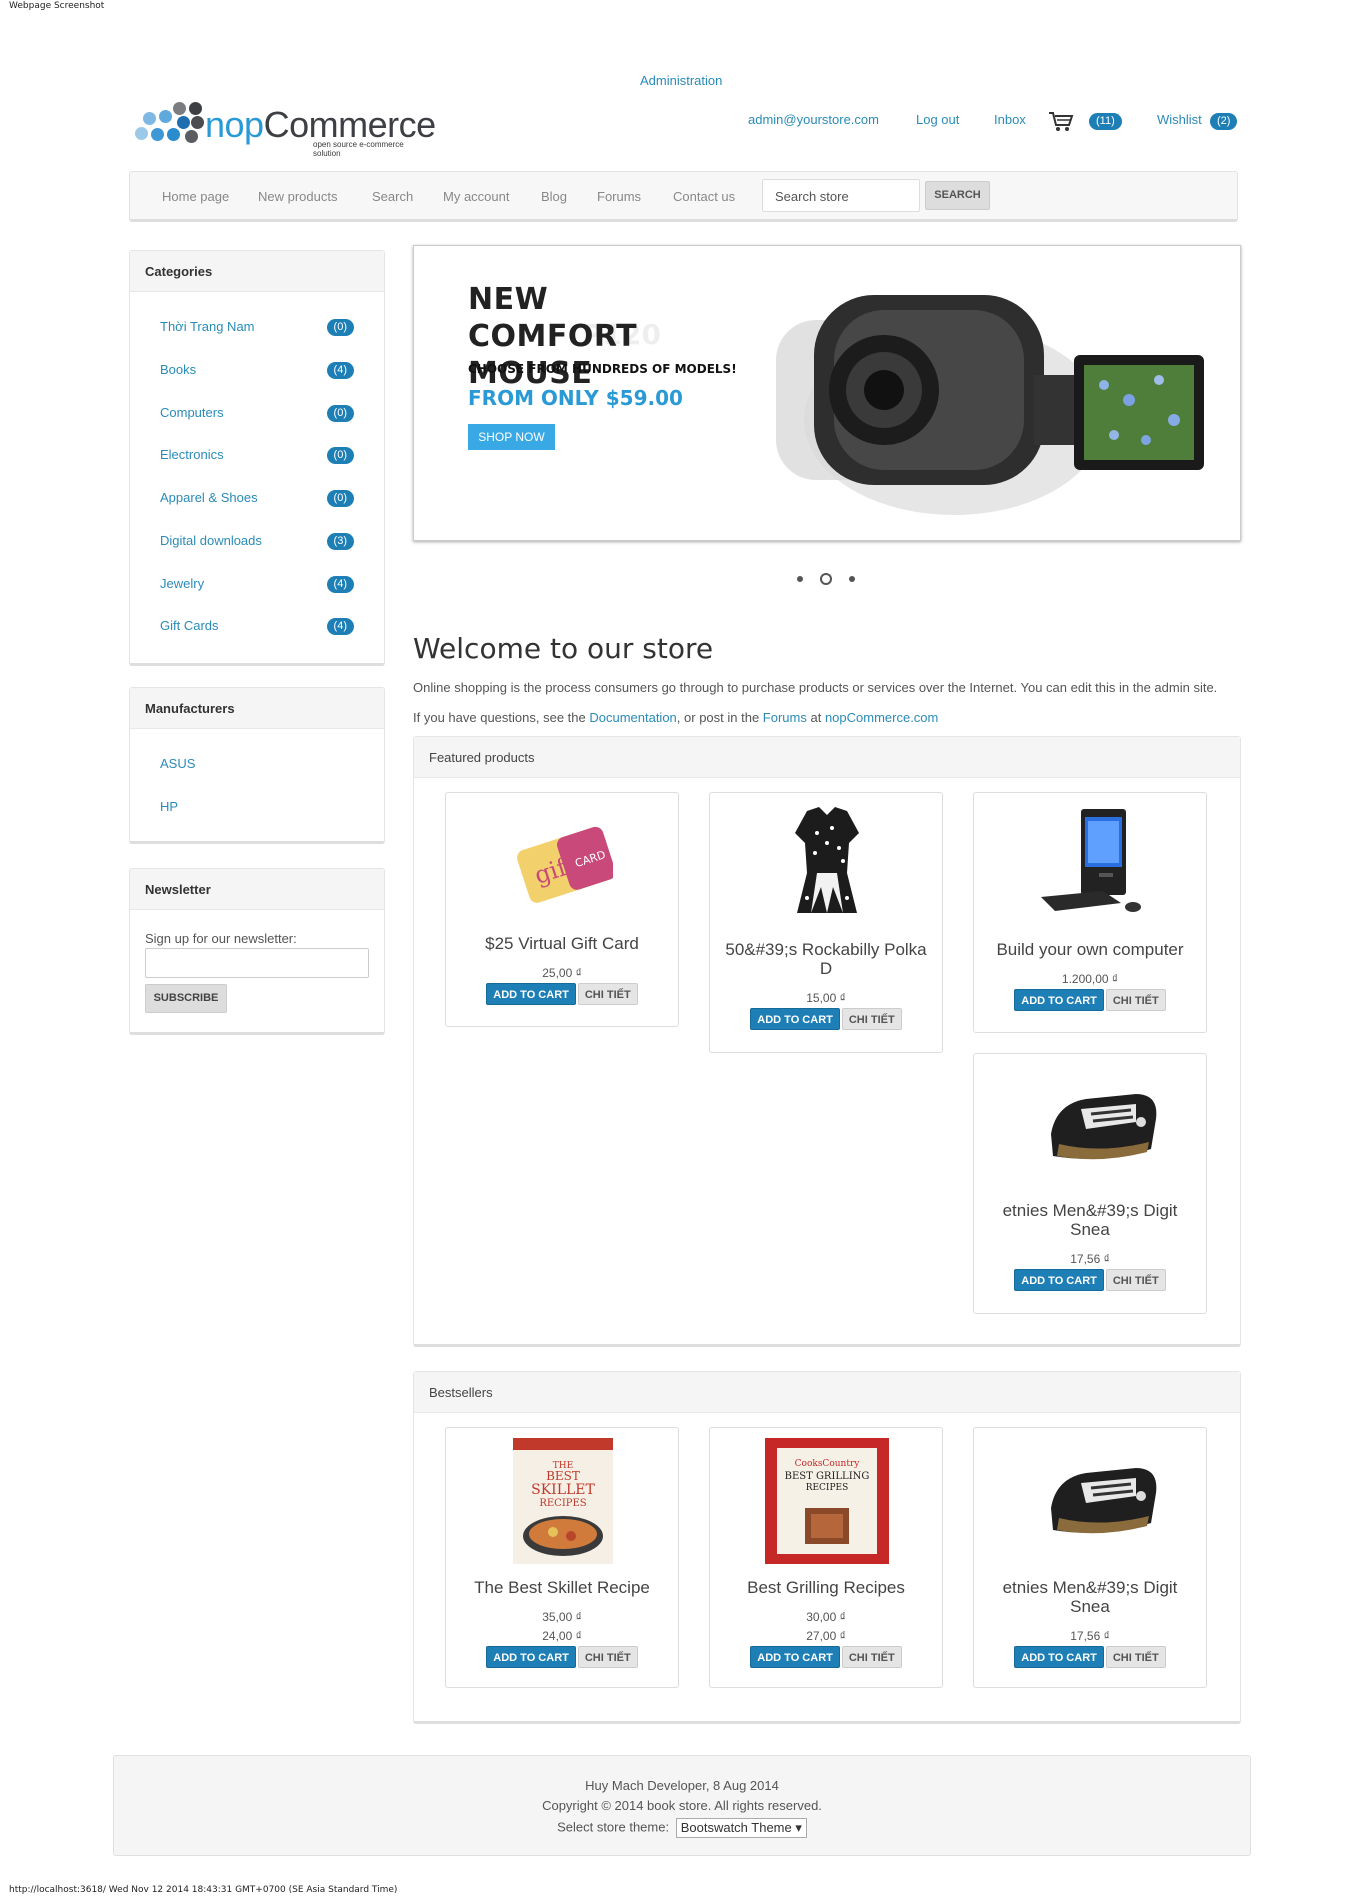 Image resolution: width=1349 pixels, height=1897 pixels. What do you see at coordinates (813, 119) in the screenshot?
I see `account-link: admin@yourstore.com` at bounding box center [813, 119].